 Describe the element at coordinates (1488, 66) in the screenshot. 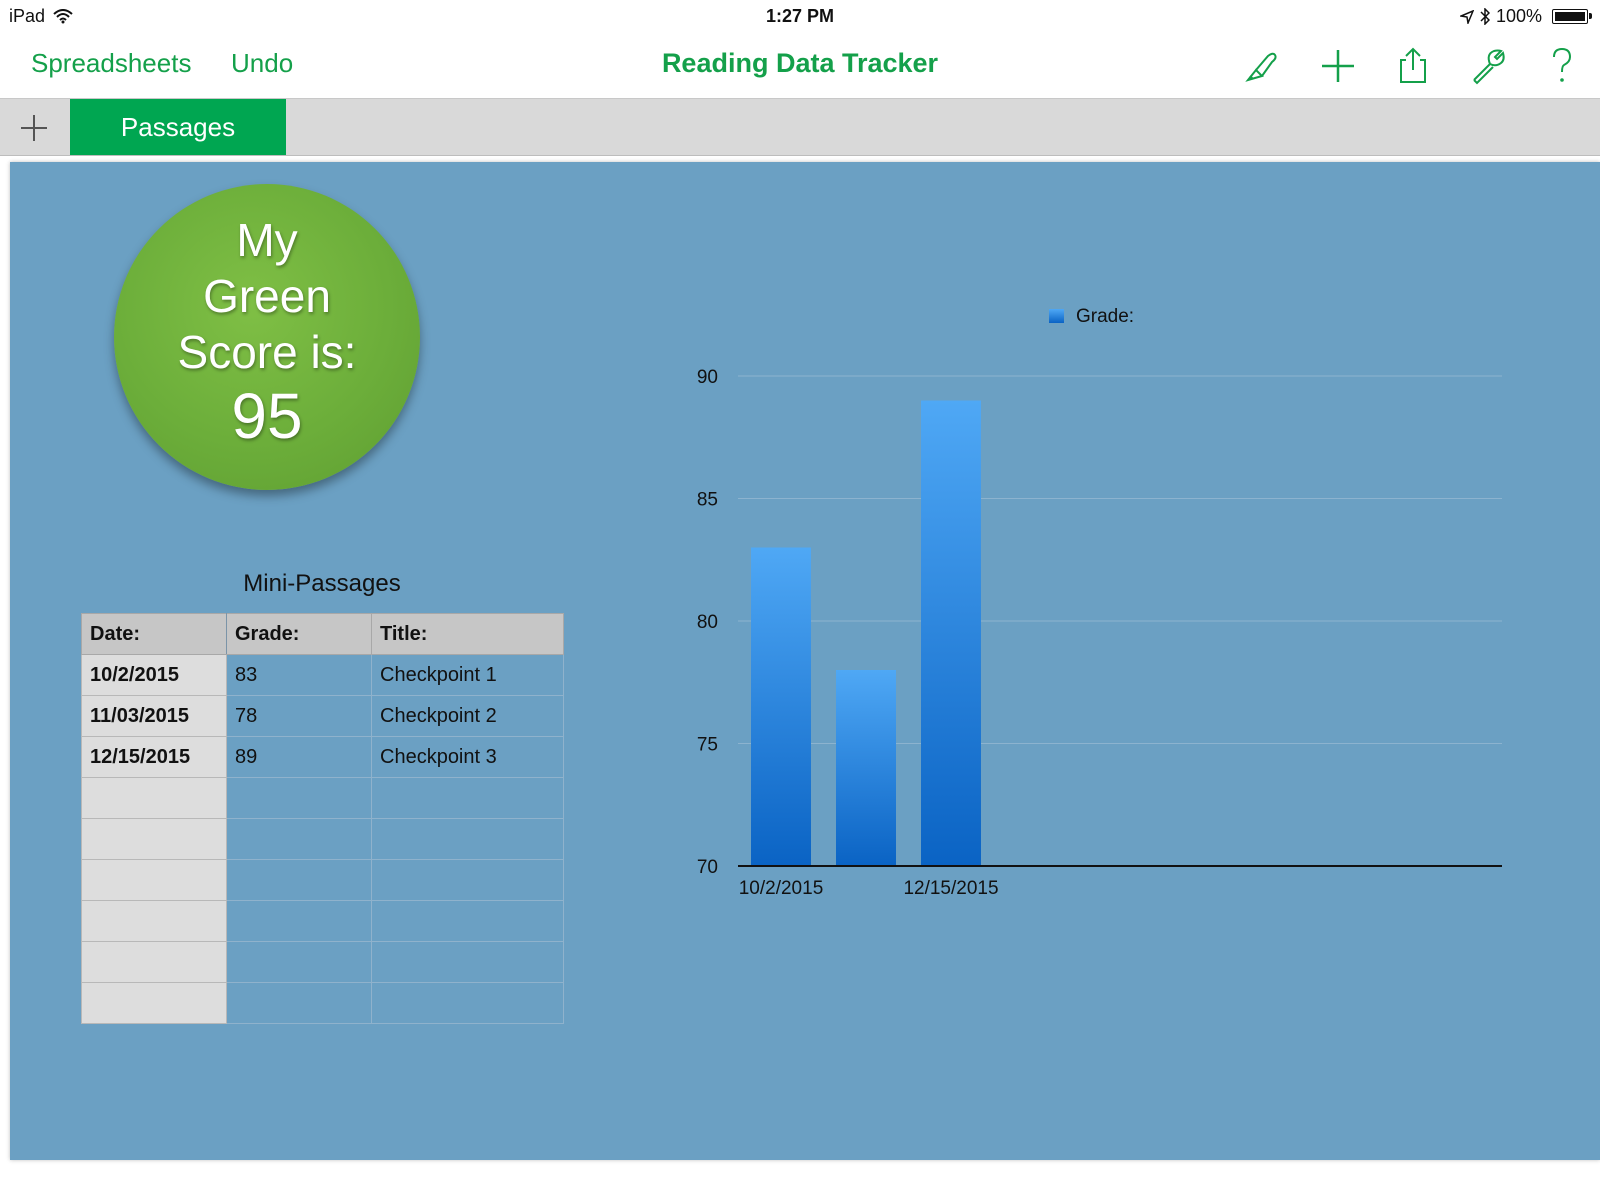

I see `wrench-icon` at that location.